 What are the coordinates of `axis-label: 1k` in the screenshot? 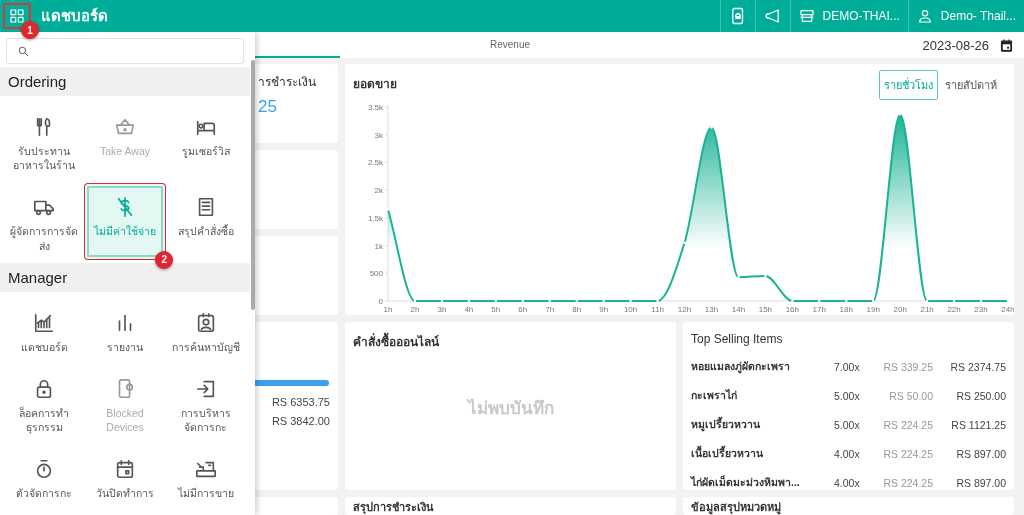 It's located at (378, 246).